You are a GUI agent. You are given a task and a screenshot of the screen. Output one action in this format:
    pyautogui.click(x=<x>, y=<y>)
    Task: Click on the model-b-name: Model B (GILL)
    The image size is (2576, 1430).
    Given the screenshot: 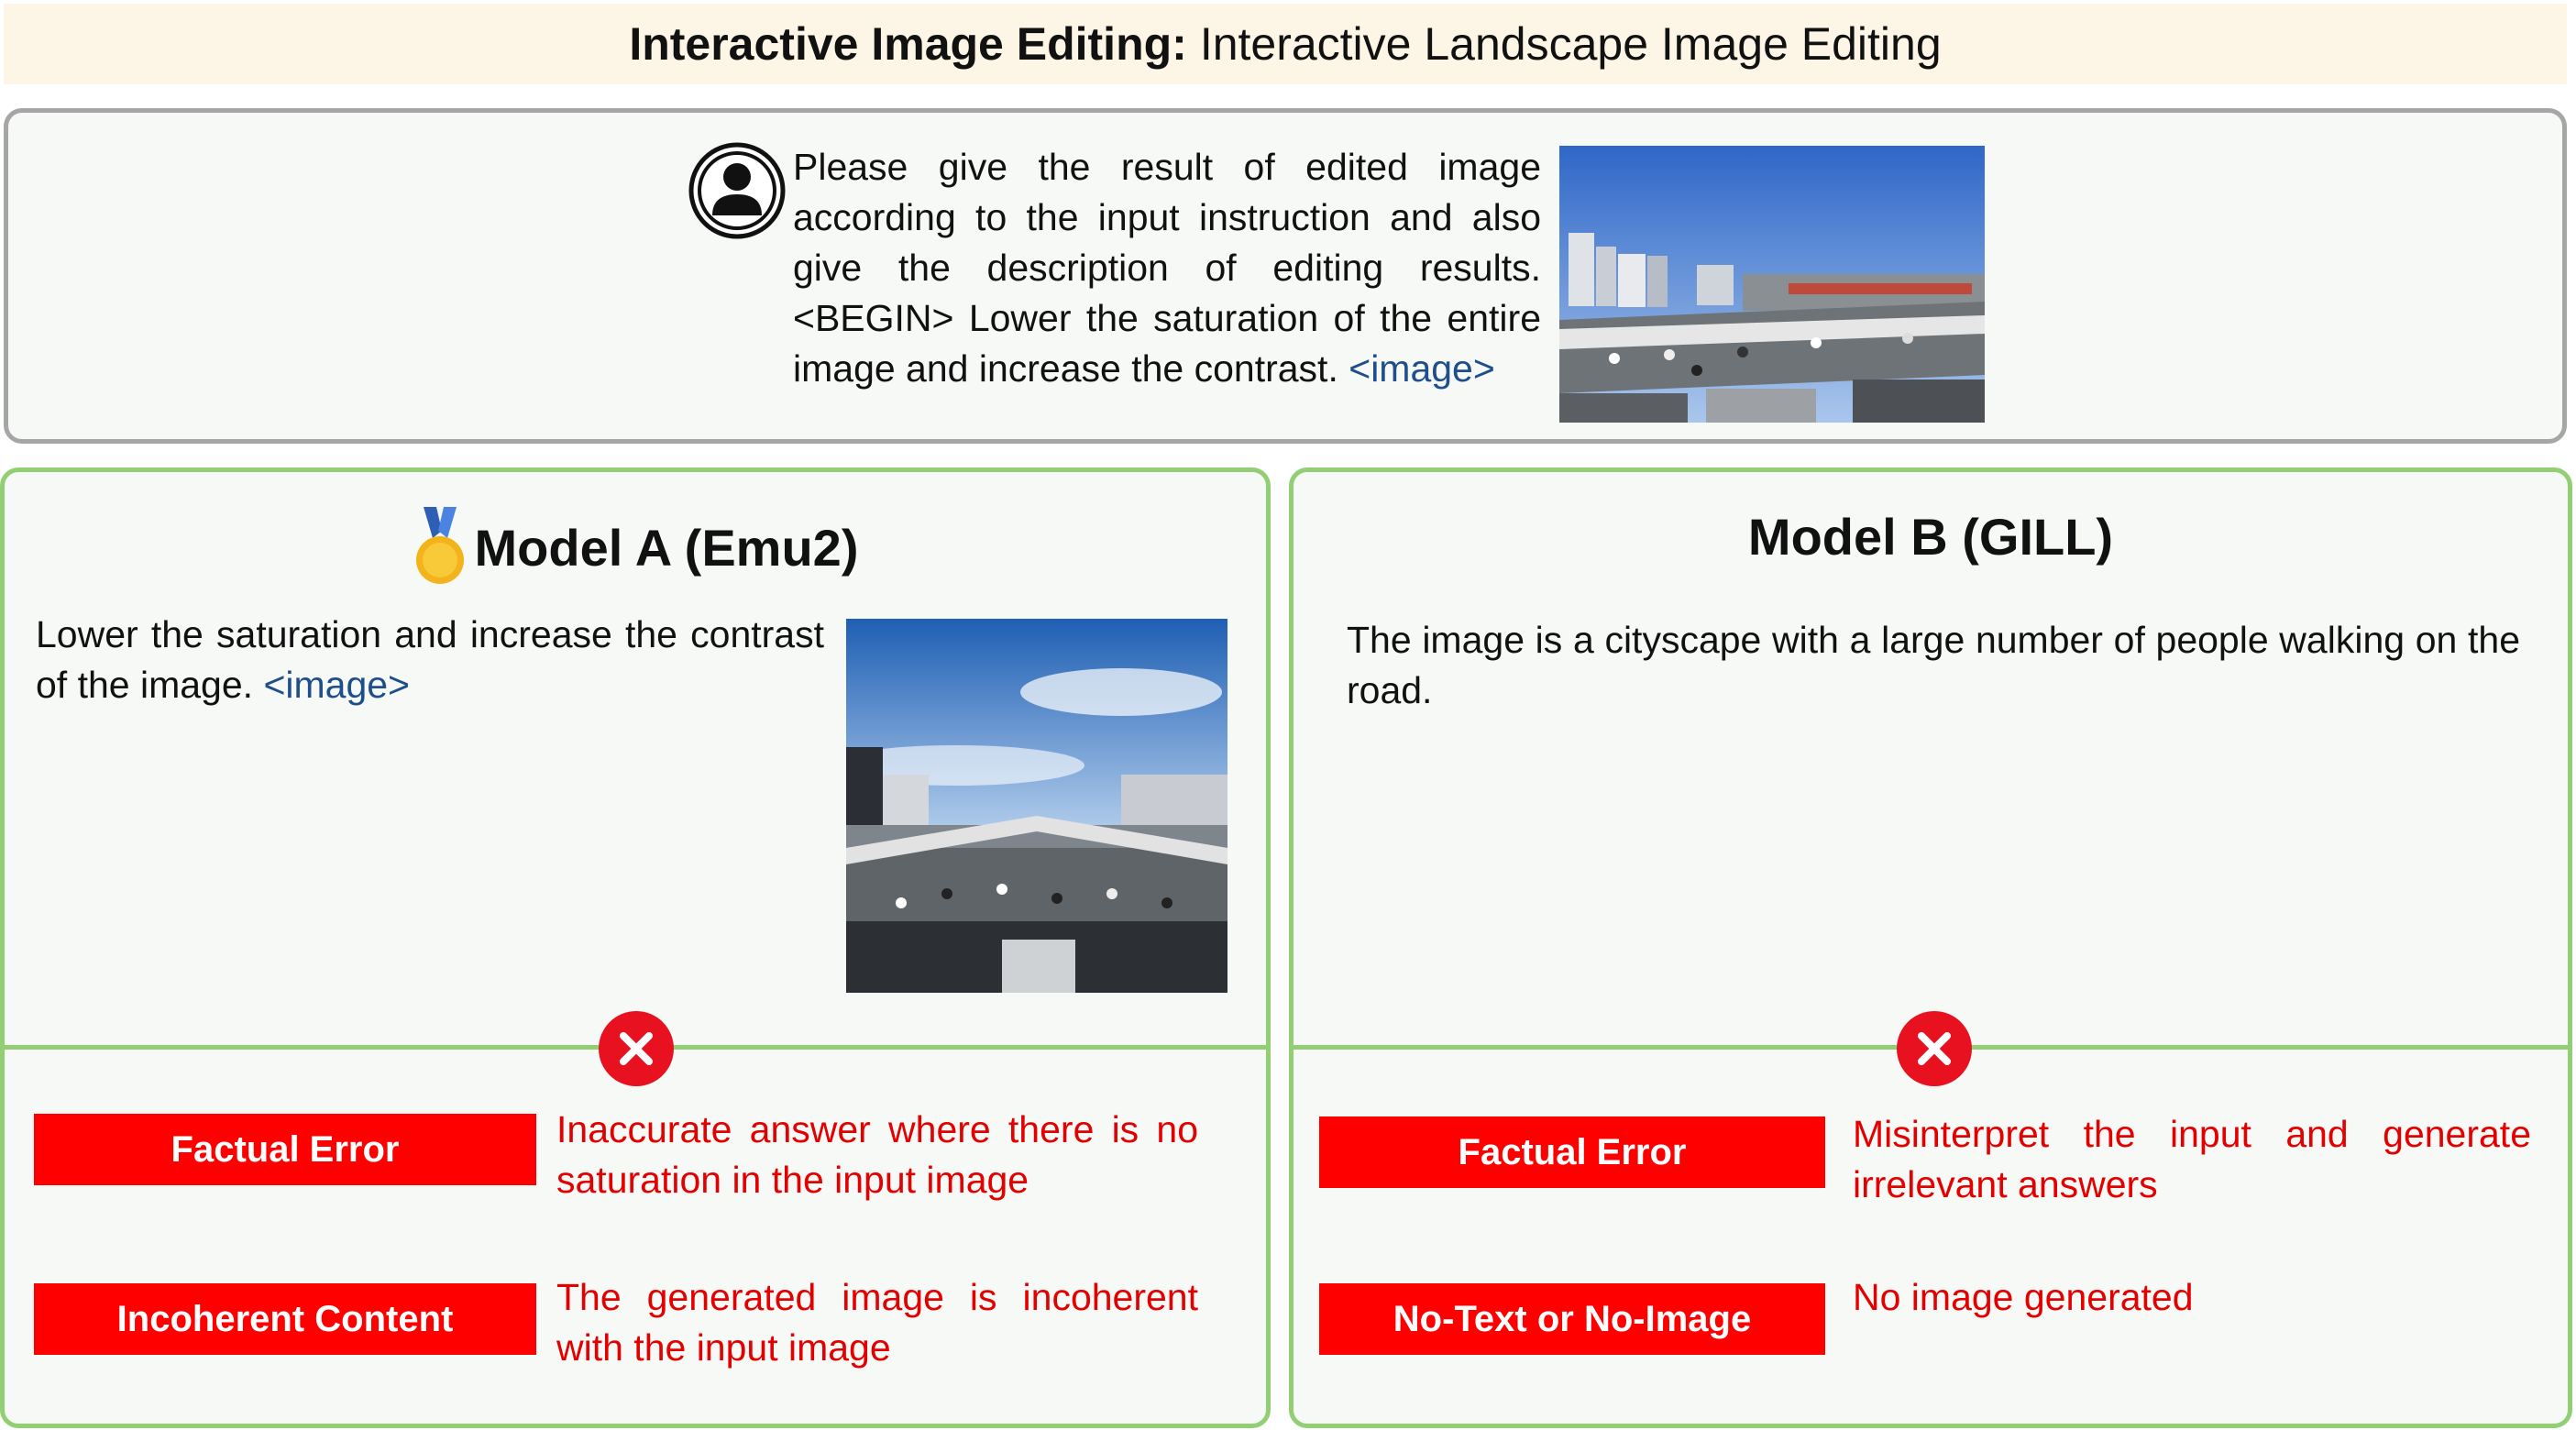 What is the action you would take?
    pyautogui.click(x=1931, y=537)
    